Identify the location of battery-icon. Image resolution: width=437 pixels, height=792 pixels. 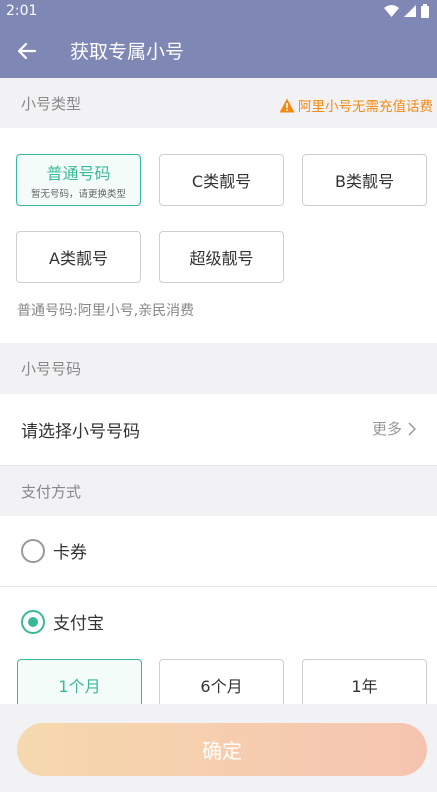
(425, 11).